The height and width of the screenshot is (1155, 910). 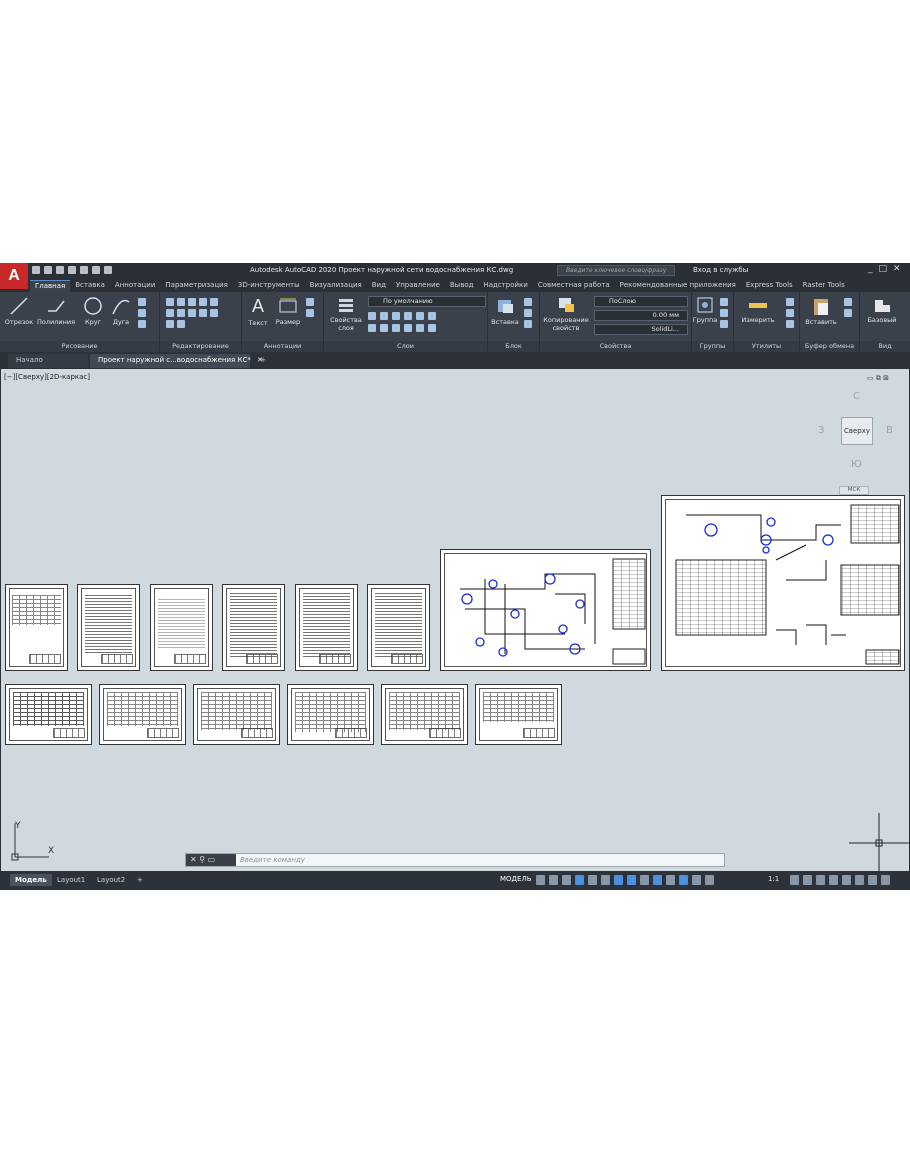 What do you see at coordinates (724, 313) in the screenshot?
I see `group-edit-icon` at bounding box center [724, 313].